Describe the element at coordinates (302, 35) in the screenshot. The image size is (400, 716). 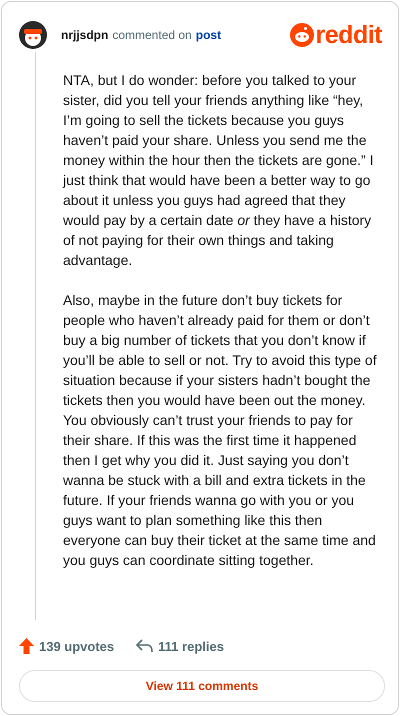
I see `snoo-logo-icon` at that location.